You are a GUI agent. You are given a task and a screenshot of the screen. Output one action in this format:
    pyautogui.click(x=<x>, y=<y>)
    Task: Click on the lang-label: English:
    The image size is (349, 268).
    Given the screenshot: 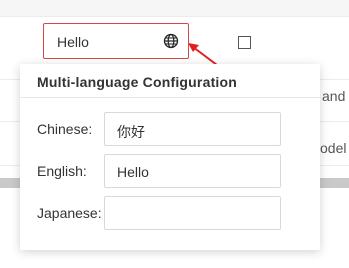 What is the action you would take?
    pyautogui.click(x=62, y=171)
    